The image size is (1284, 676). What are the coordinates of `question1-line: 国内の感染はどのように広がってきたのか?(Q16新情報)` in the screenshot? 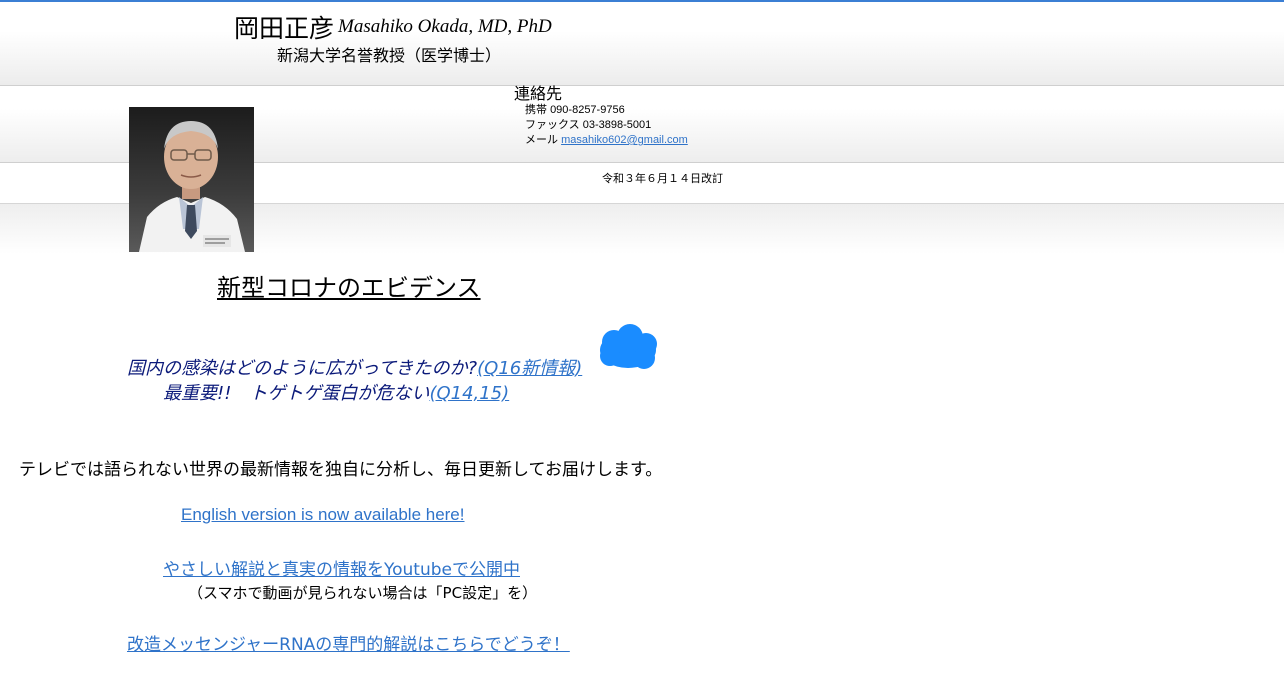 It's located at (354, 367).